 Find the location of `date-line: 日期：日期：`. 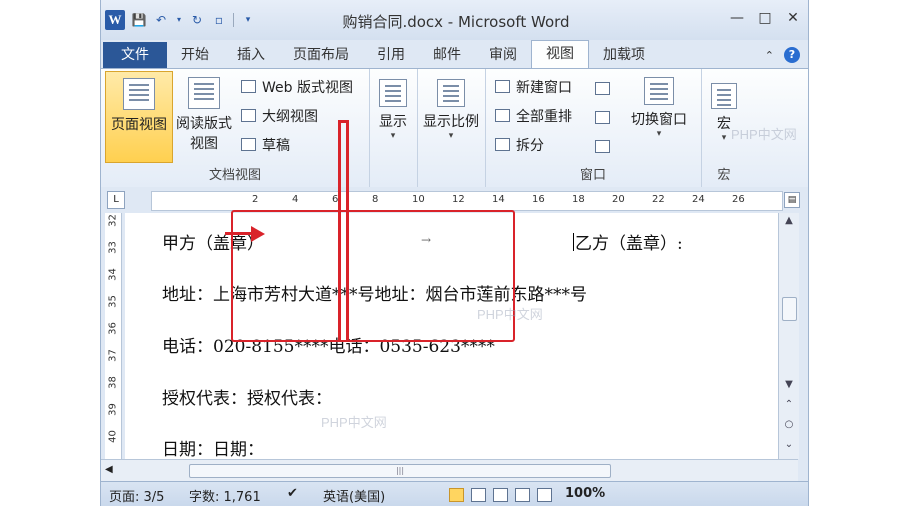

date-line: 日期：日期： is located at coordinates (213, 449).